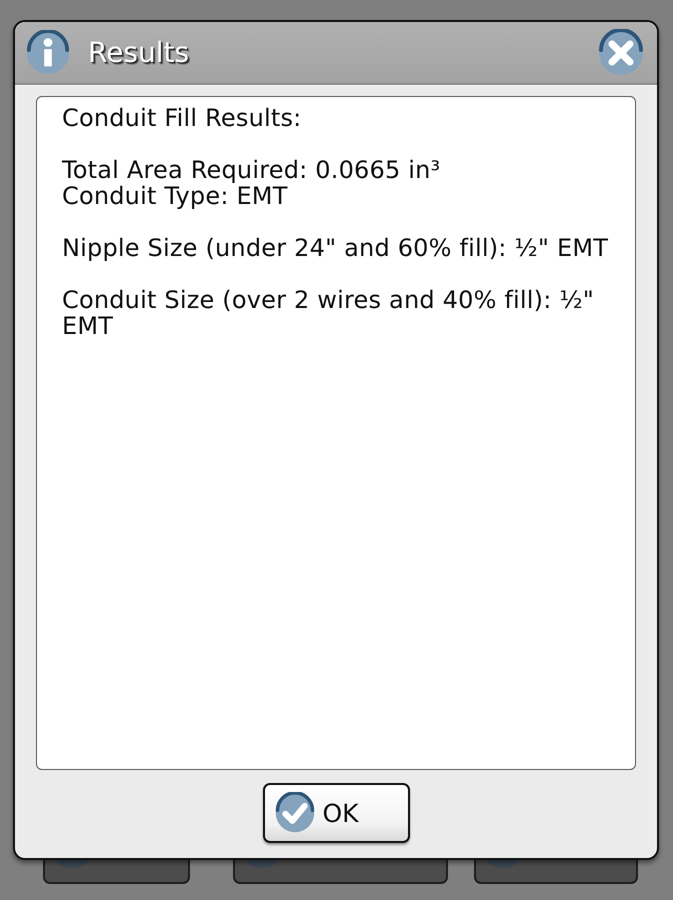 Image resolution: width=673 pixels, height=900 pixels. What do you see at coordinates (295, 813) in the screenshot?
I see `checkmark-icon` at bounding box center [295, 813].